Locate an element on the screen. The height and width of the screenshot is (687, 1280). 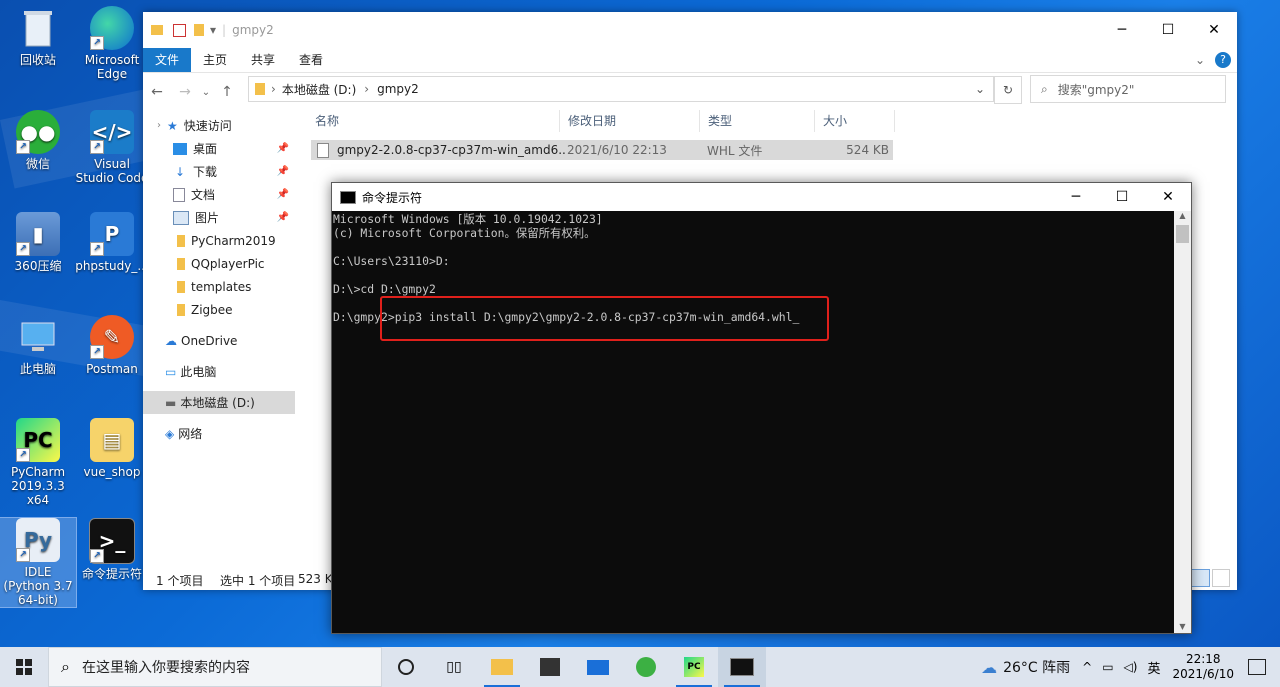
nav-item-qqplayerpic: QQplayerPic is located at coordinates (219, 263).